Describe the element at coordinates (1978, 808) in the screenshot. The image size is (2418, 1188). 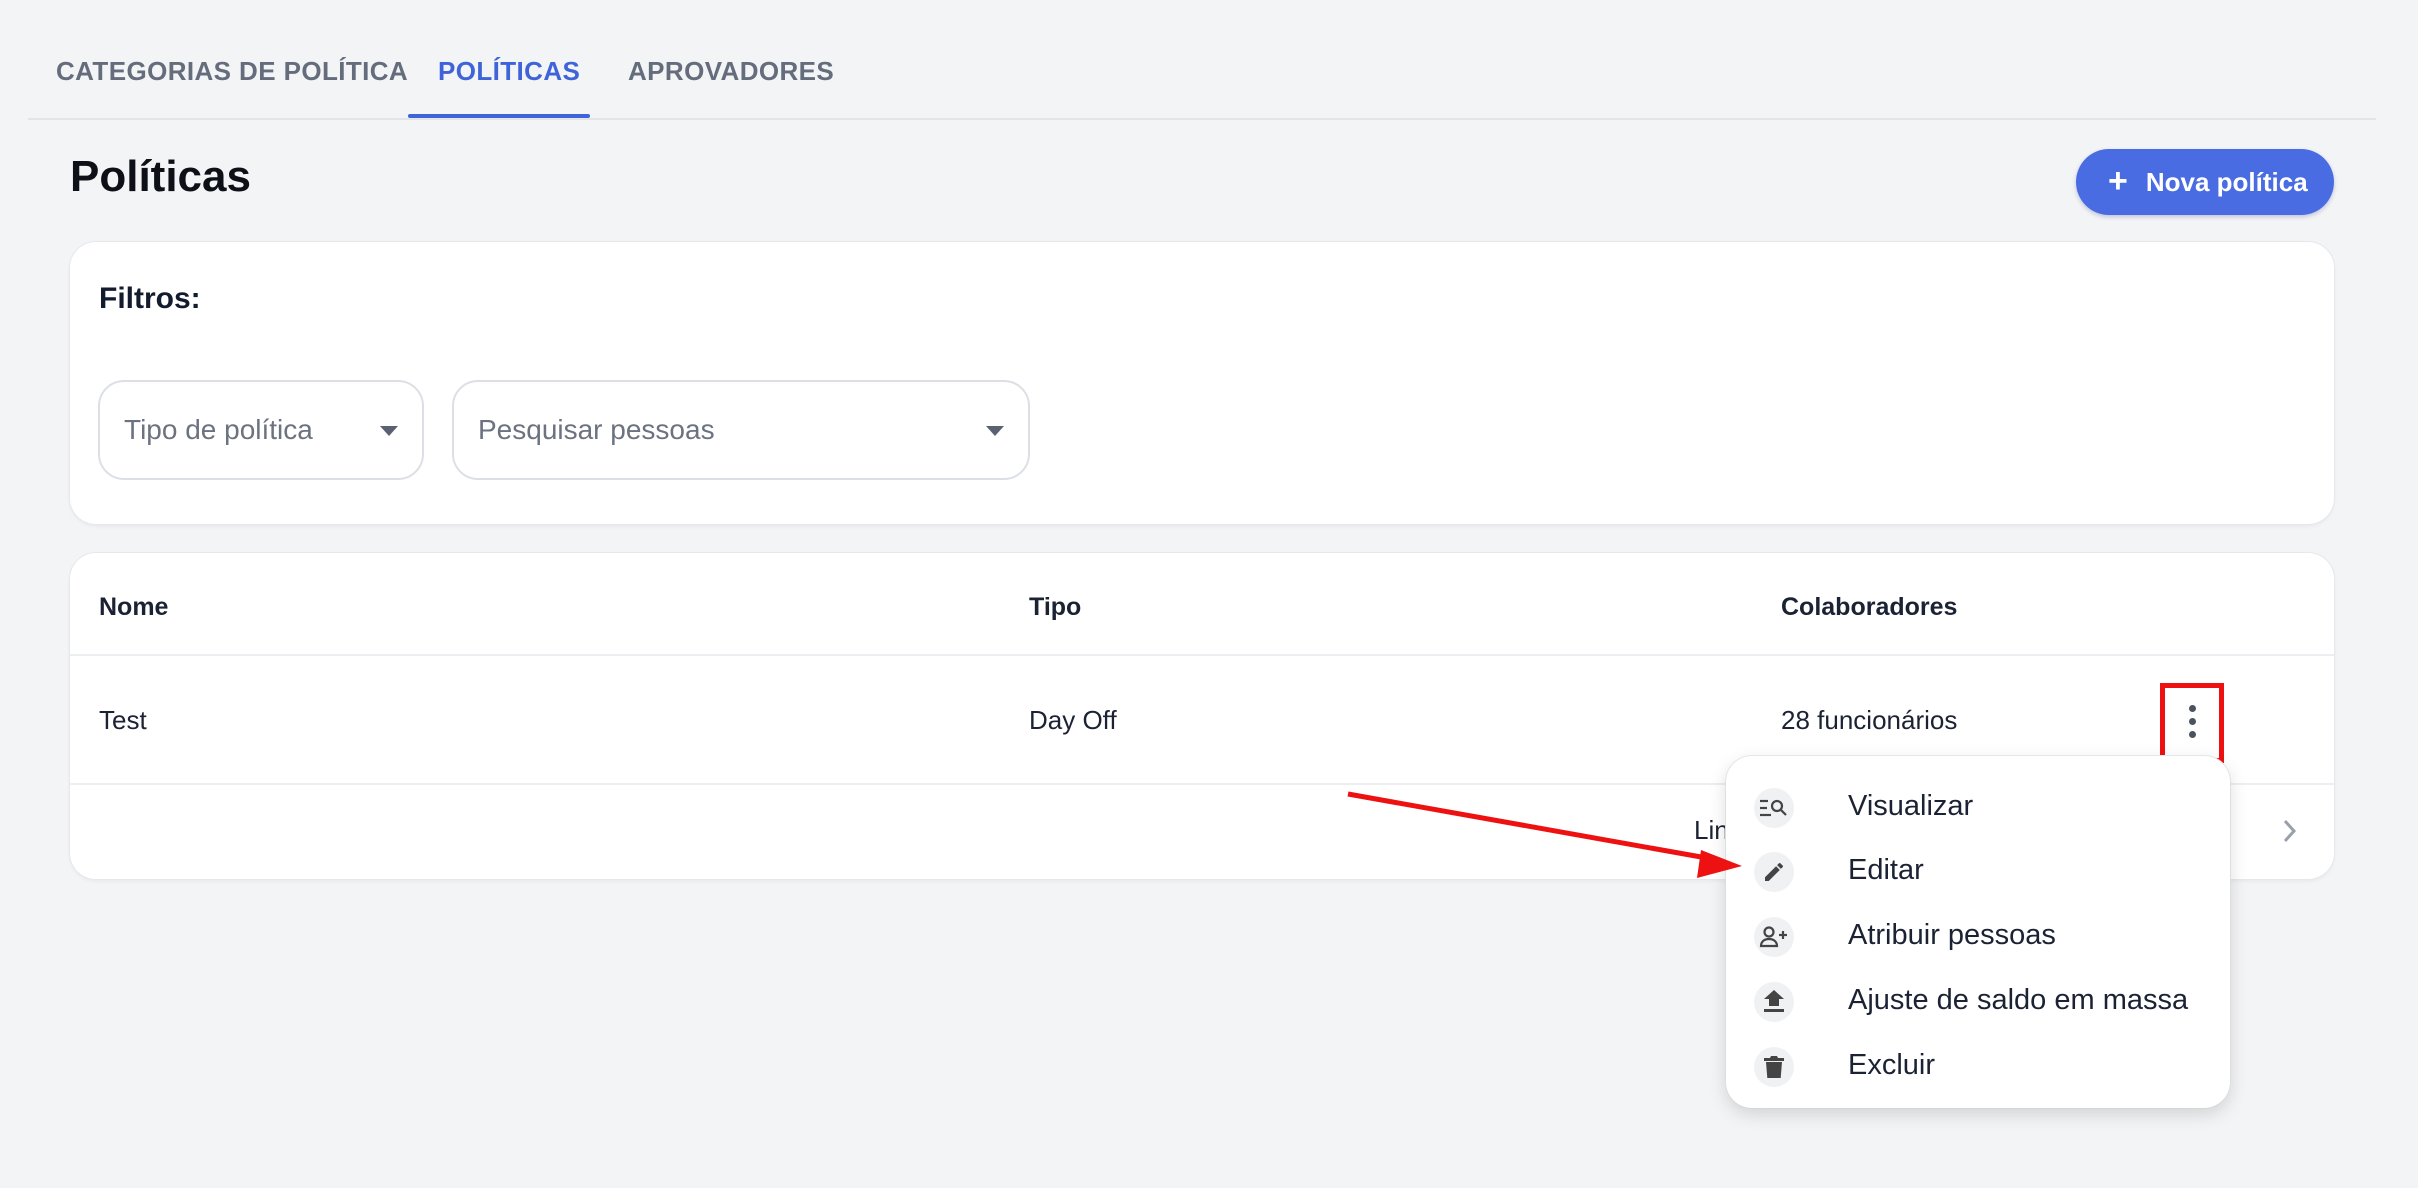
I see `menu-item-view: Visualizar` at that location.